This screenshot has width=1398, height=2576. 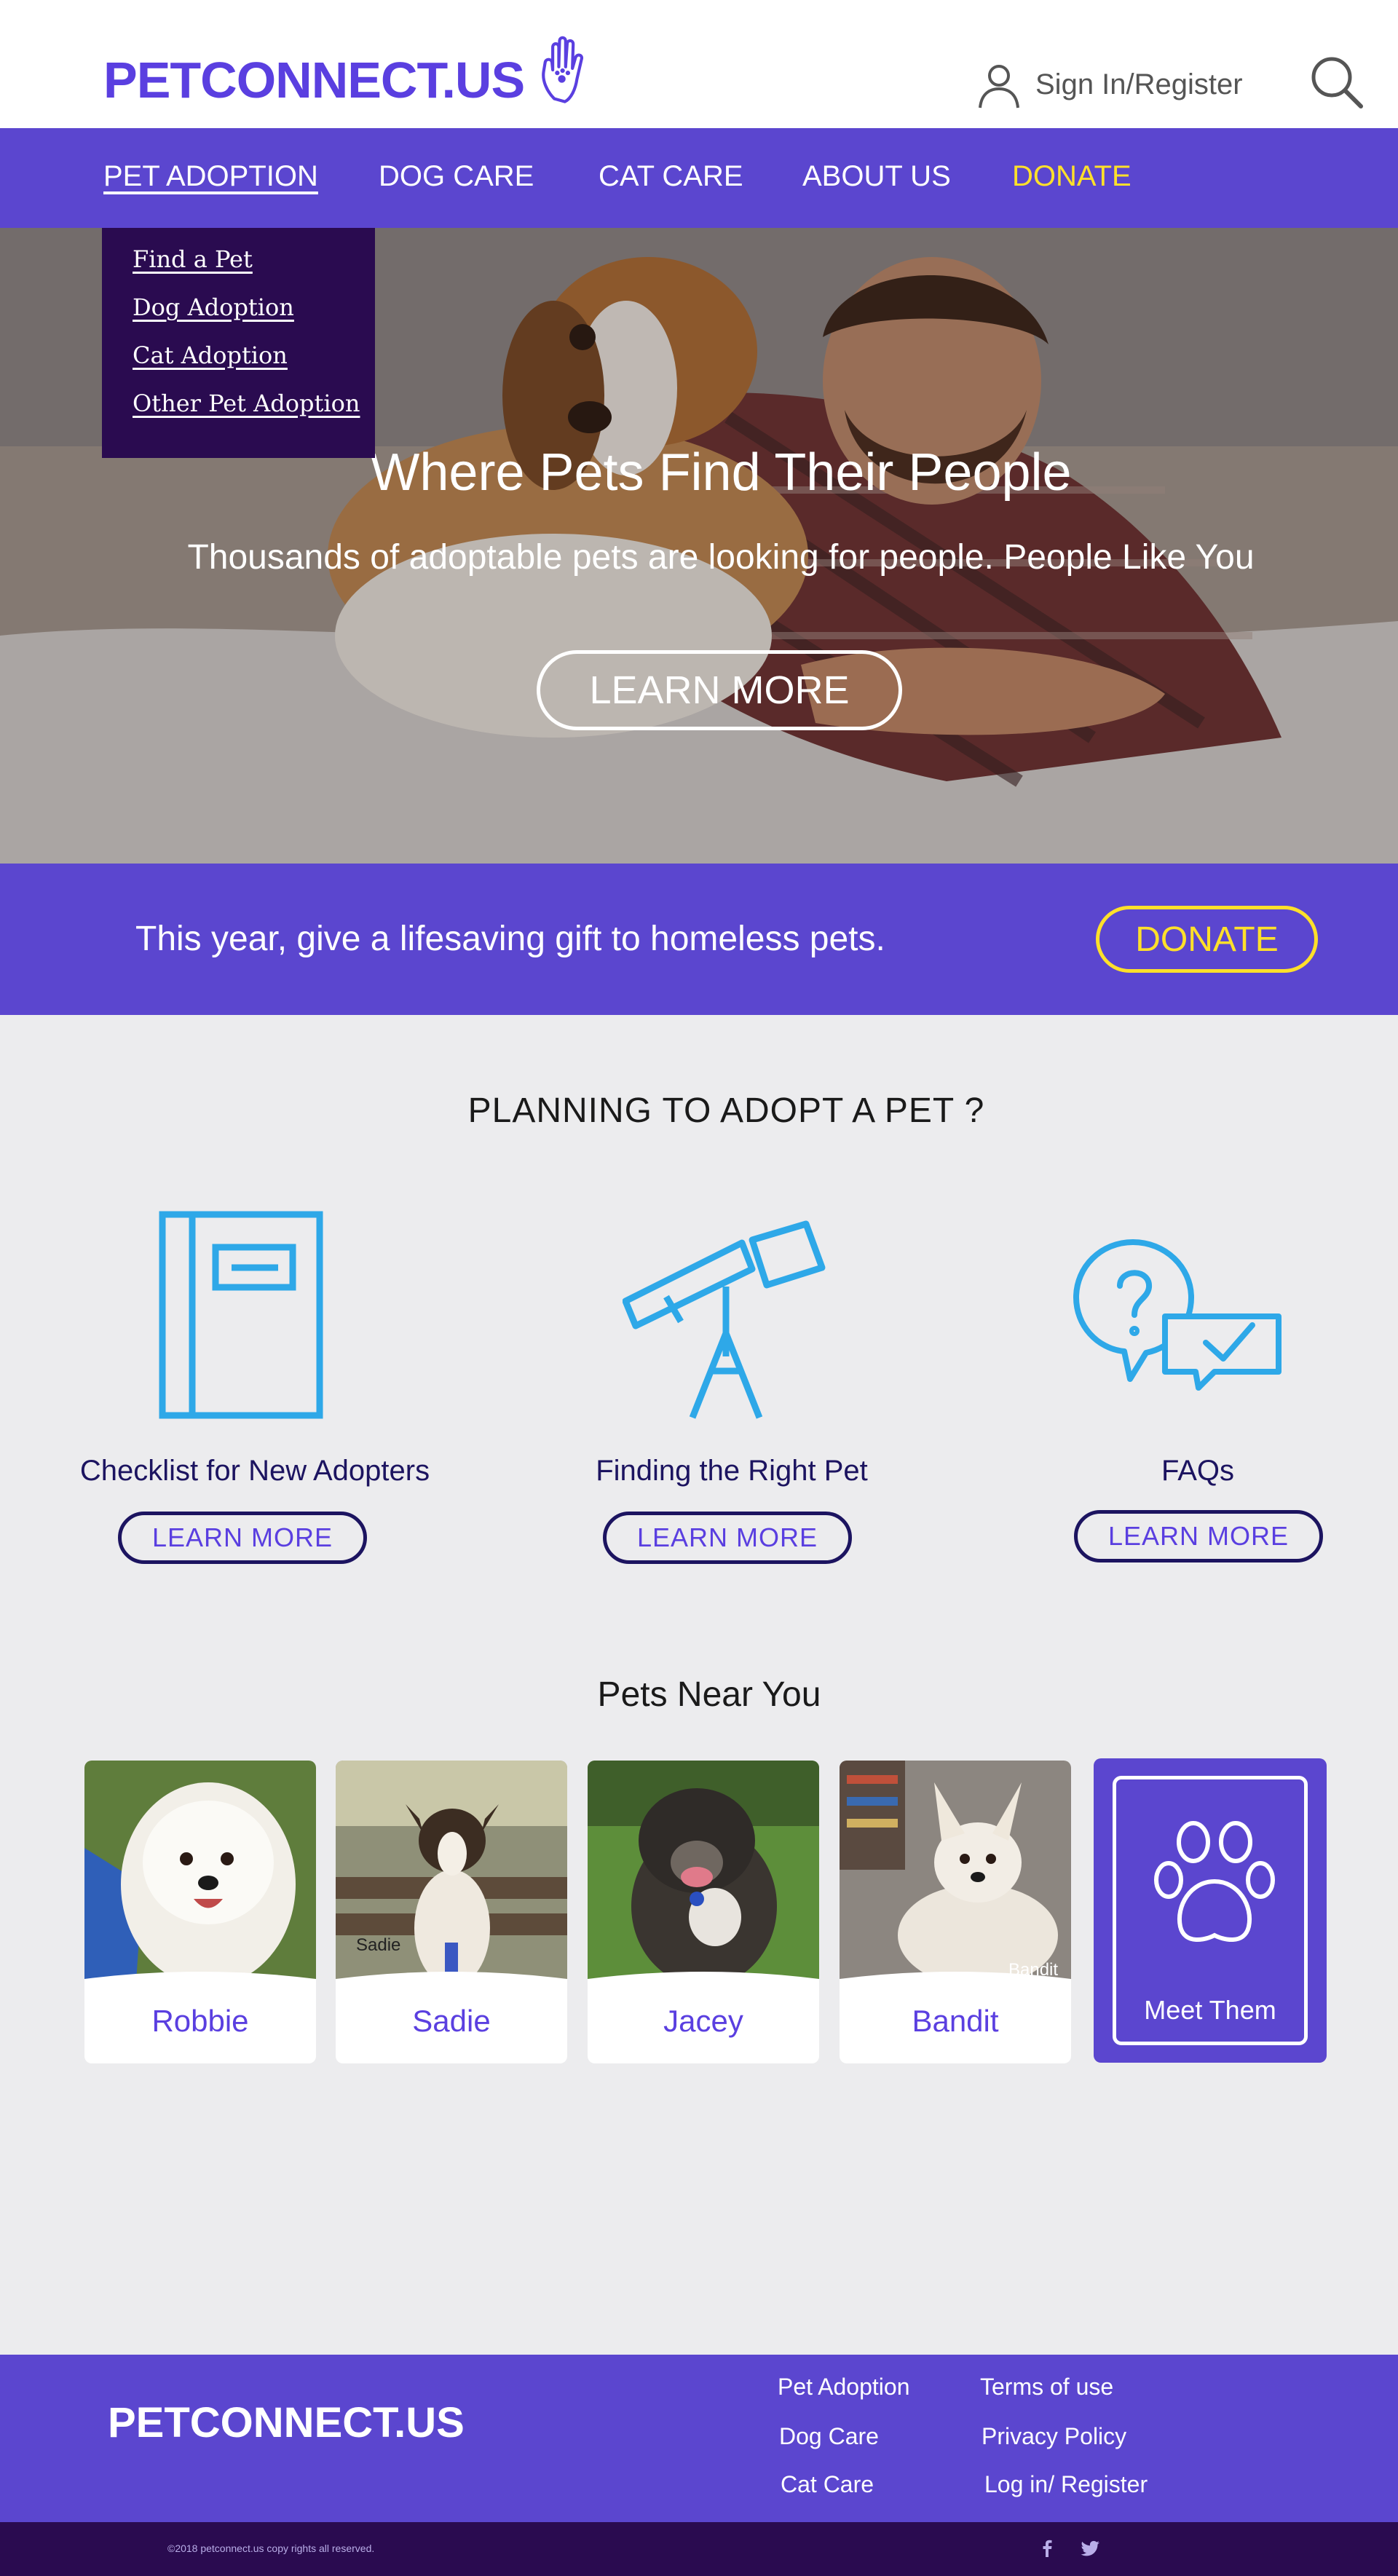 I want to click on dropdown-other-pet-adoption: Other Pet Adoption, so click(x=254, y=414).